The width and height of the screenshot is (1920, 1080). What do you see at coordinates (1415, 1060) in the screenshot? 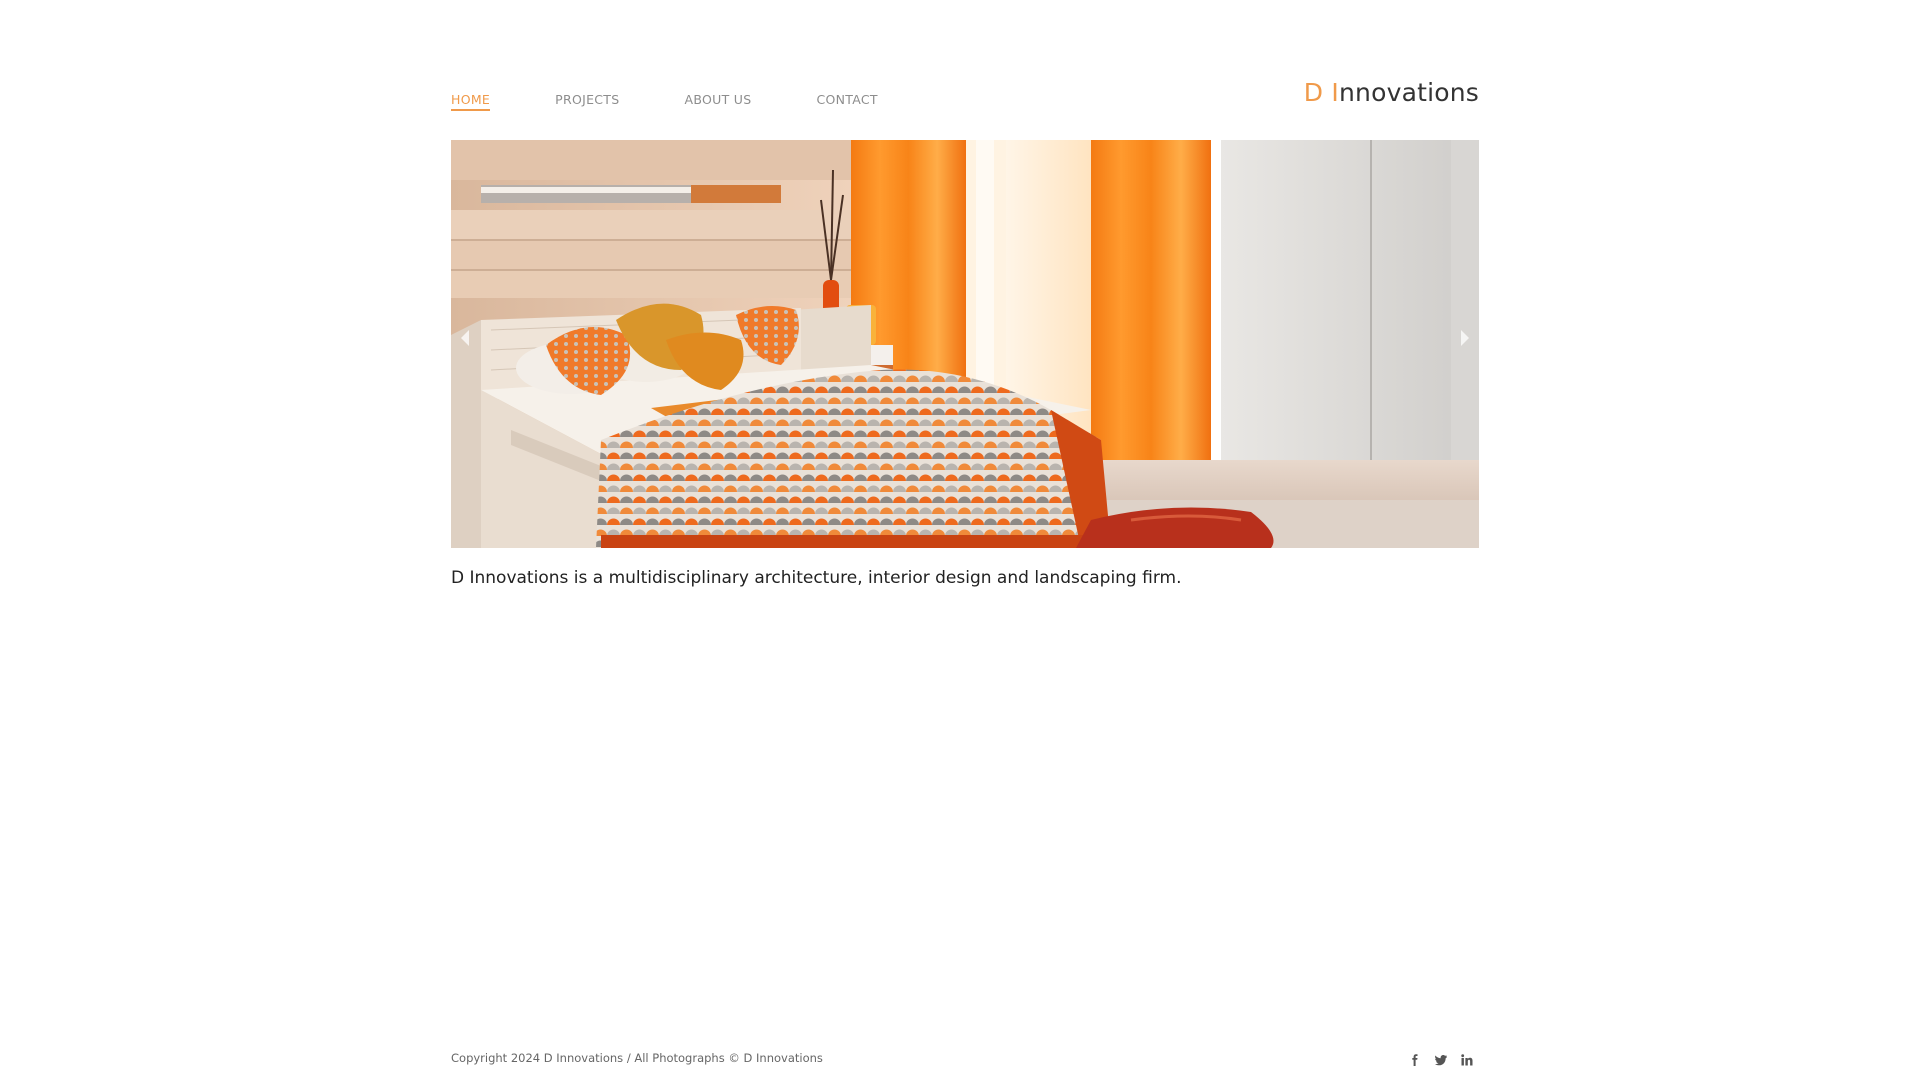
I see `facebook-icon` at bounding box center [1415, 1060].